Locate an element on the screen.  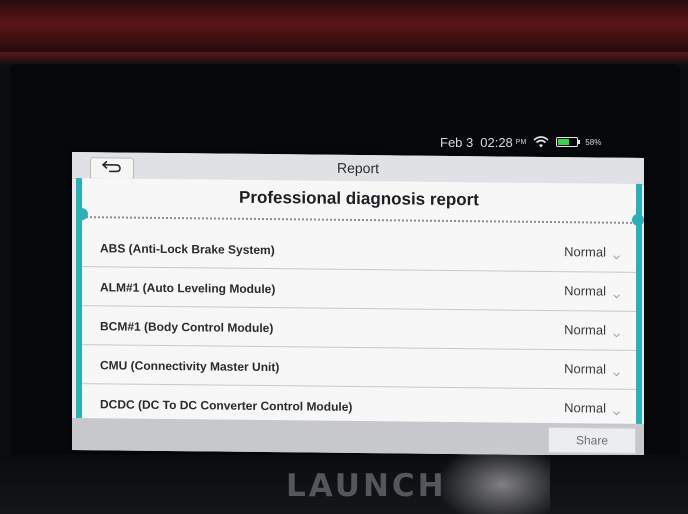
window-title: Report is located at coordinates (358, 168).